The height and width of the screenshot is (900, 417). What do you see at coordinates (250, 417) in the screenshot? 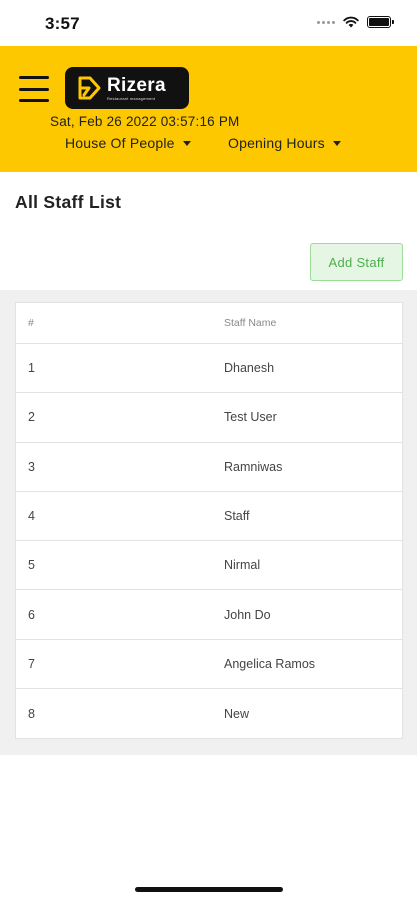
I see `staff-name: Test User` at bounding box center [250, 417].